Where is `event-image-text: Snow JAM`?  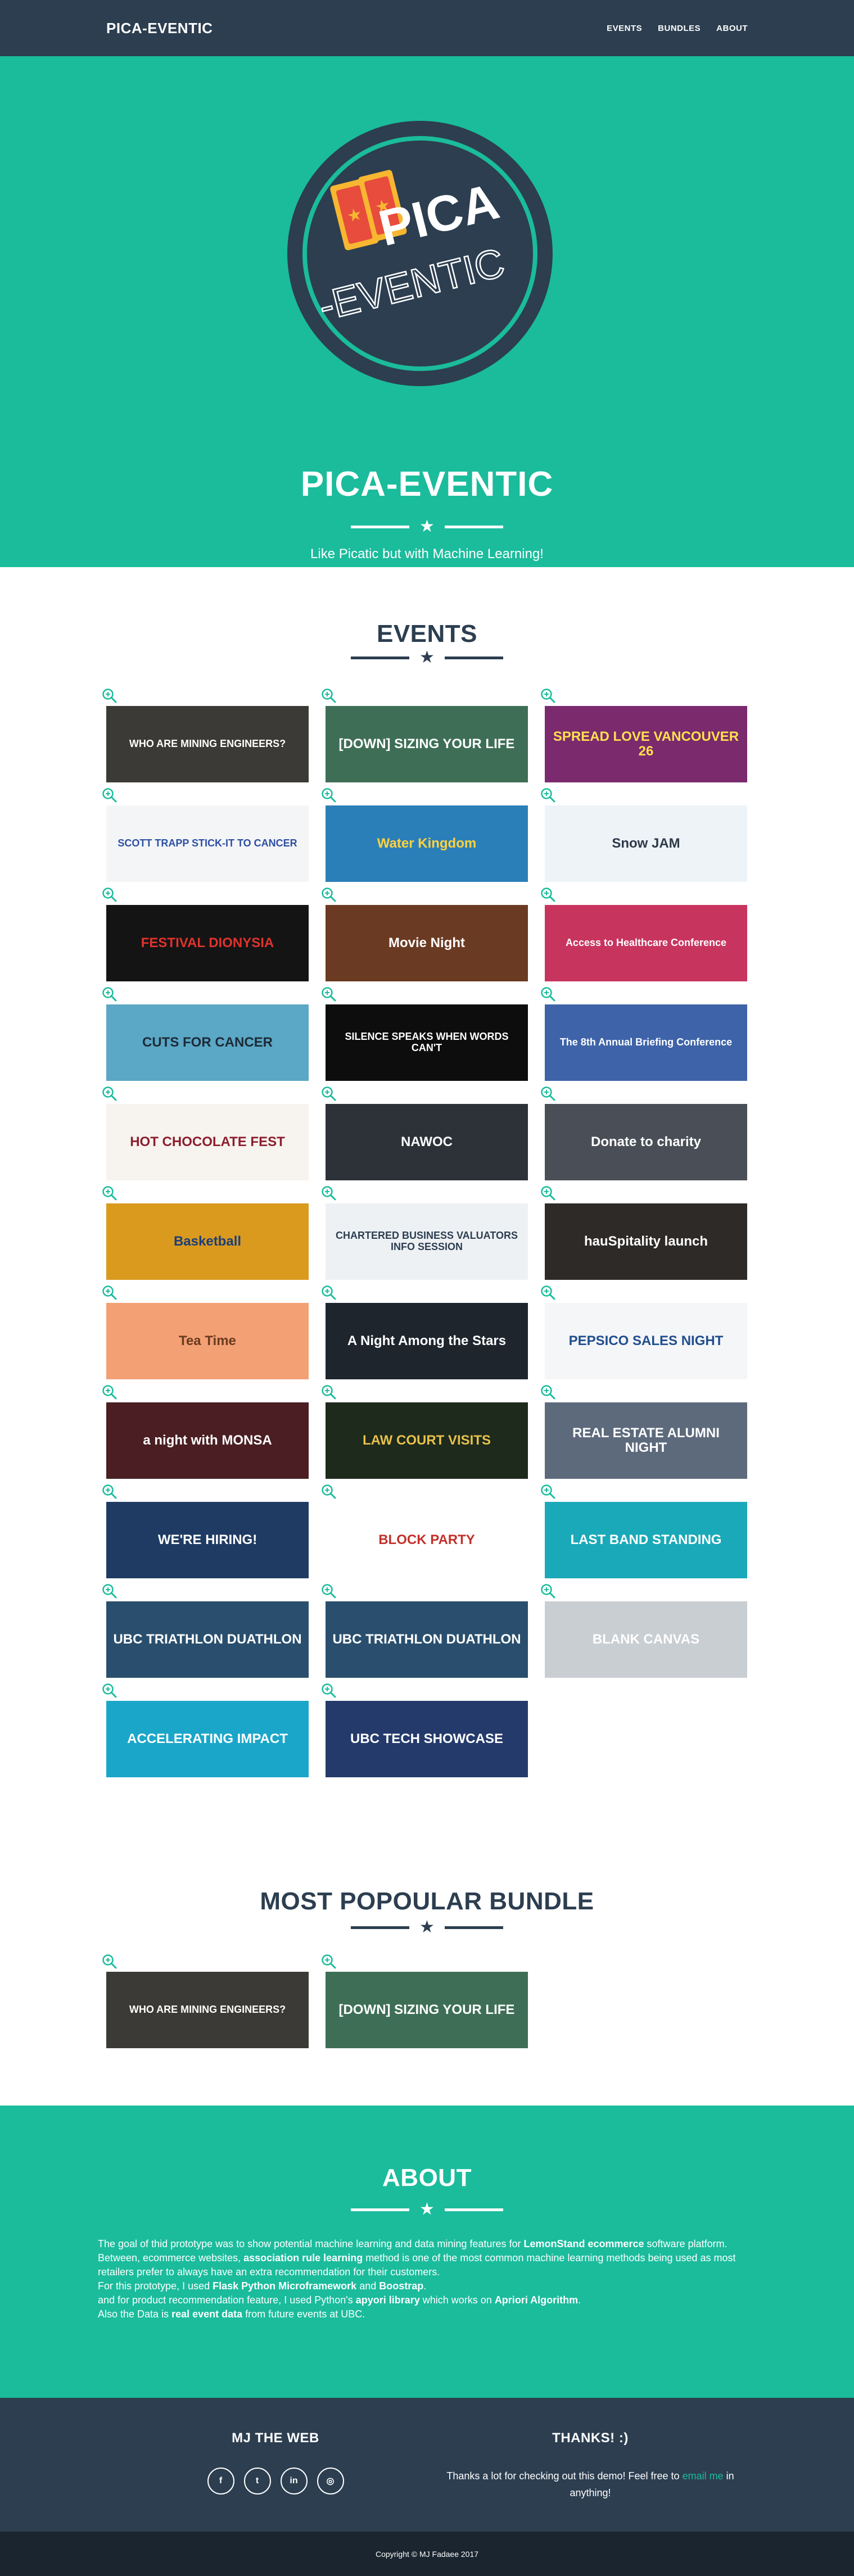
event-image-text: Snow JAM is located at coordinates (646, 843).